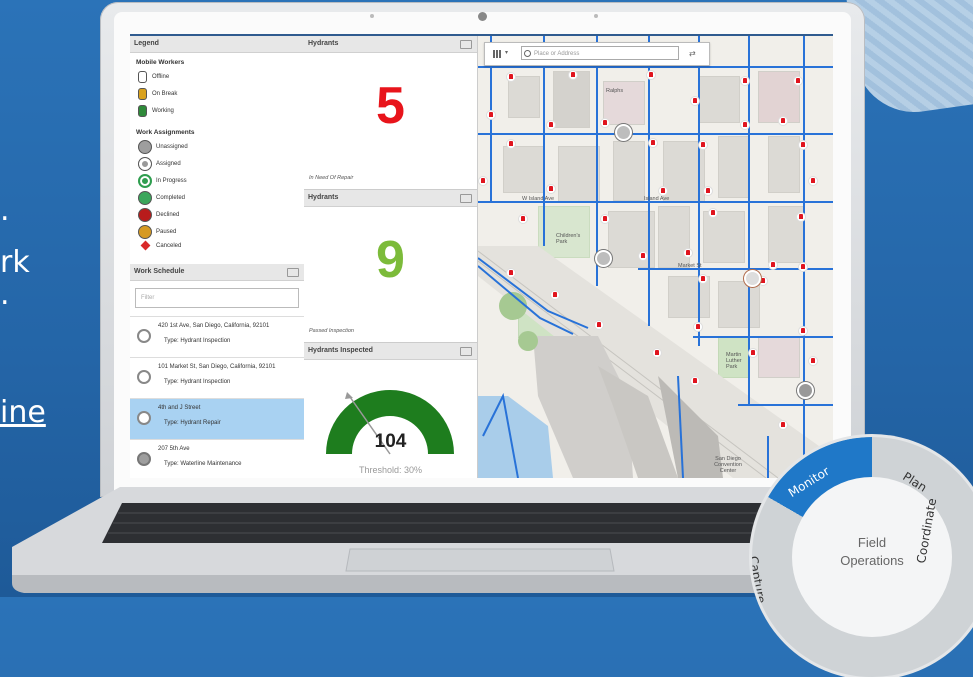 The width and height of the screenshot is (973, 677). What do you see at coordinates (692, 53) in the screenshot?
I see `layers-icon: ⇄` at bounding box center [692, 53].